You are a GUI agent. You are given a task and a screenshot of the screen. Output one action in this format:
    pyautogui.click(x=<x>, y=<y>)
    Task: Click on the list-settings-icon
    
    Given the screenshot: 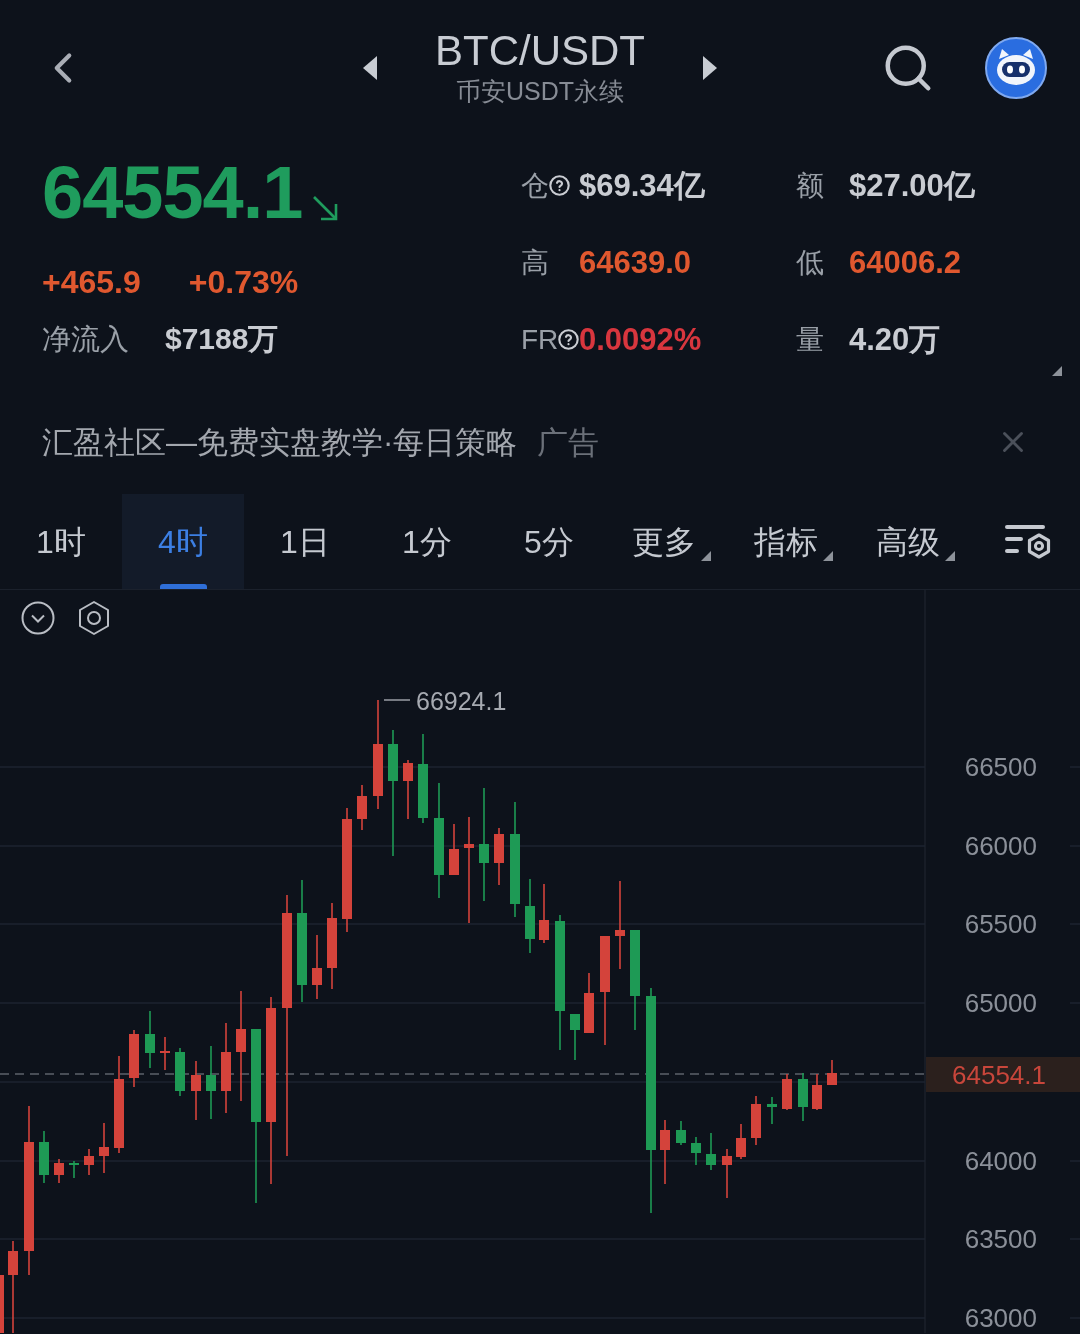 What is the action you would take?
    pyautogui.click(x=1028, y=541)
    